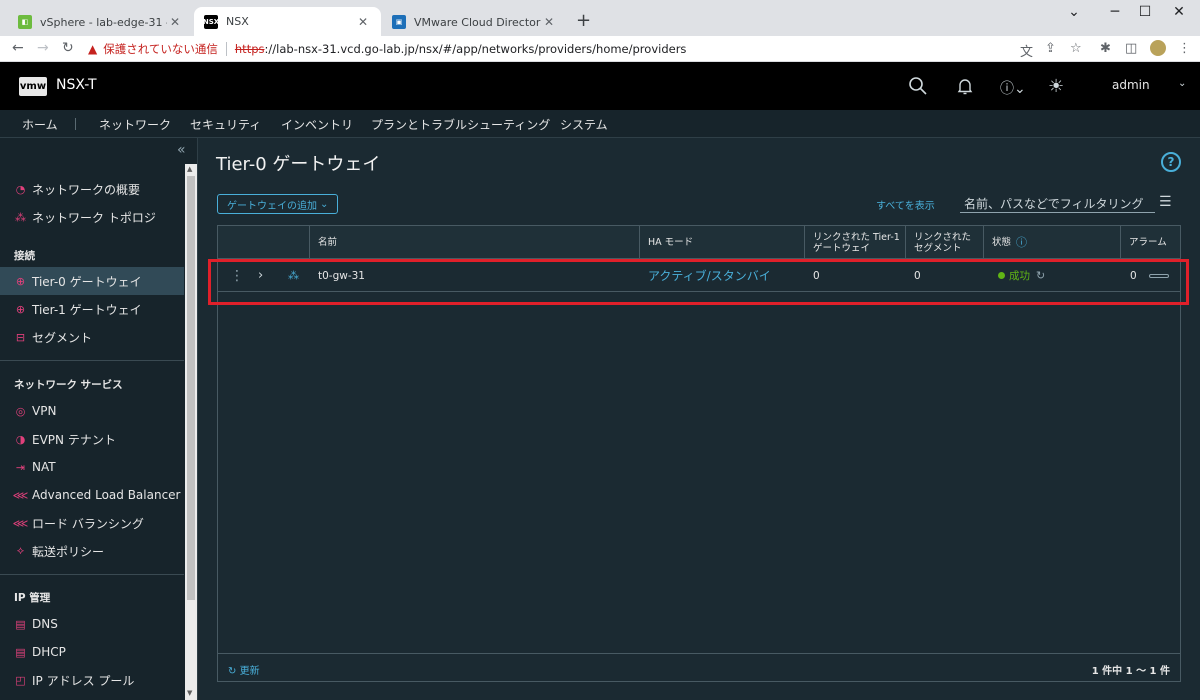 The width and height of the screenshot is (1200, 700). What do you see at coordinates (1021, 242) in the screenshot?
I see `info-icon: ⓘ` at bounding box center [1021, 242].